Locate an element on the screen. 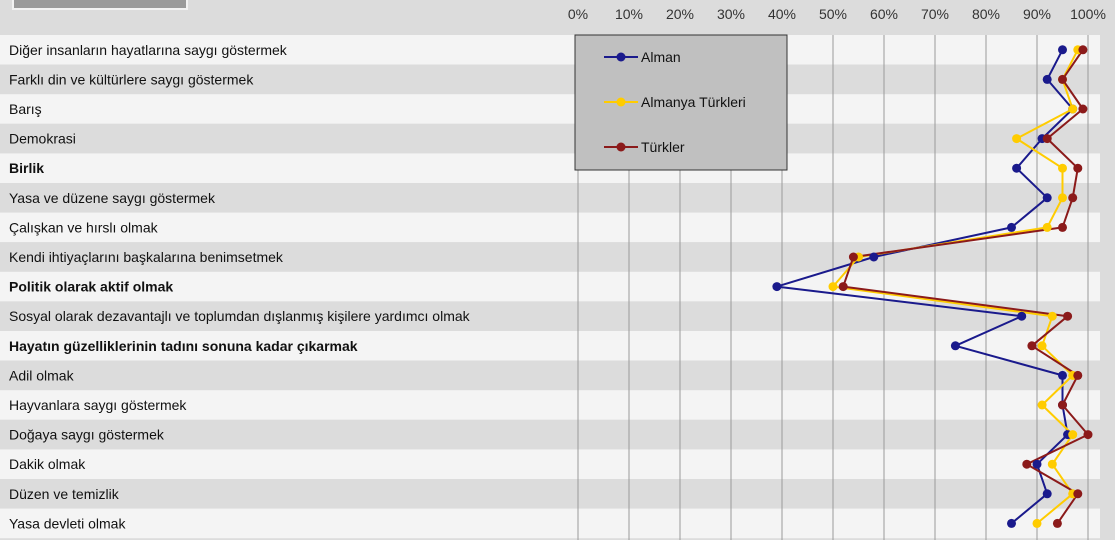 This screenshot has height=540, width=1115. x-tick-label: 80% is located at coordinates (986, 14).